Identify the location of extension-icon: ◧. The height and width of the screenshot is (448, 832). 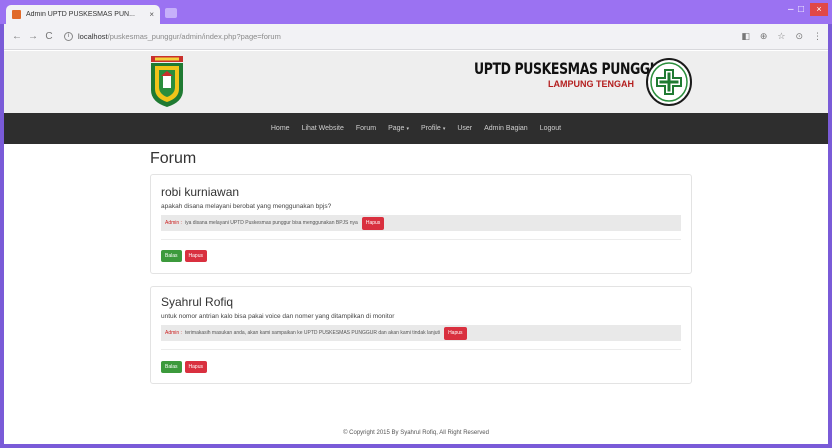
(745, 36).